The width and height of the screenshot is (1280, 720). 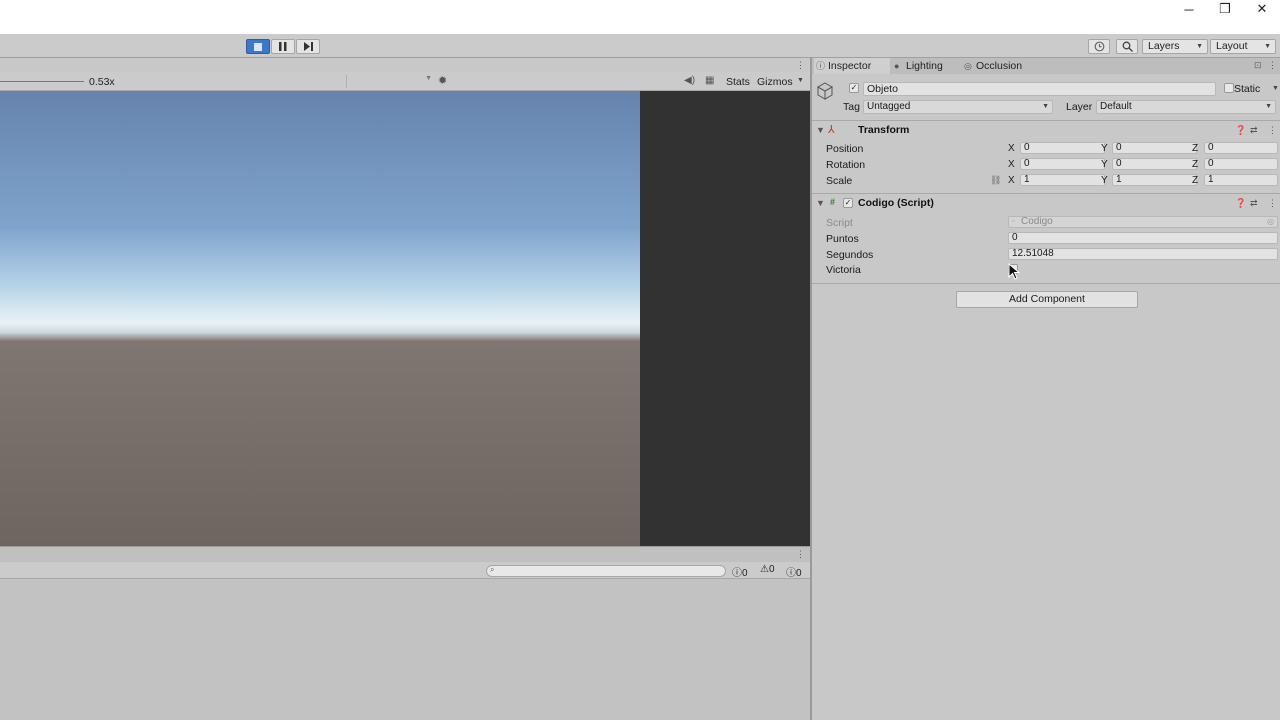 I want to click on history-button, so click(x=1099, y=46).